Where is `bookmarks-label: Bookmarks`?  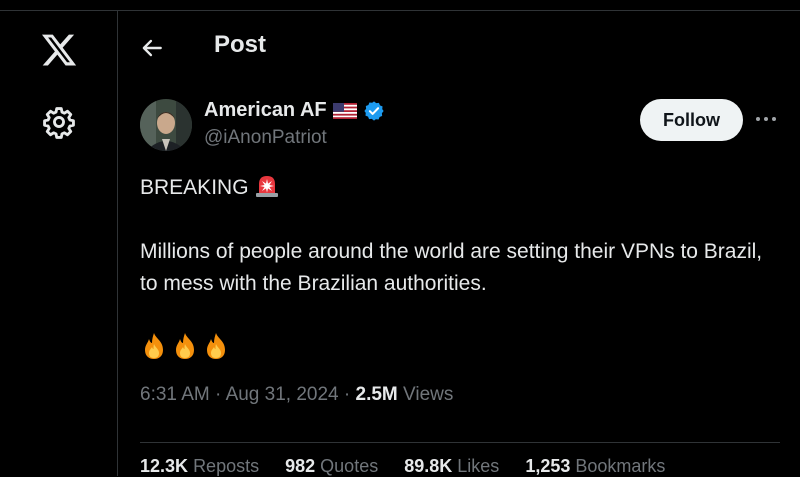 bookmarks-label: Bookmarks is located at coordinates (620, 466).